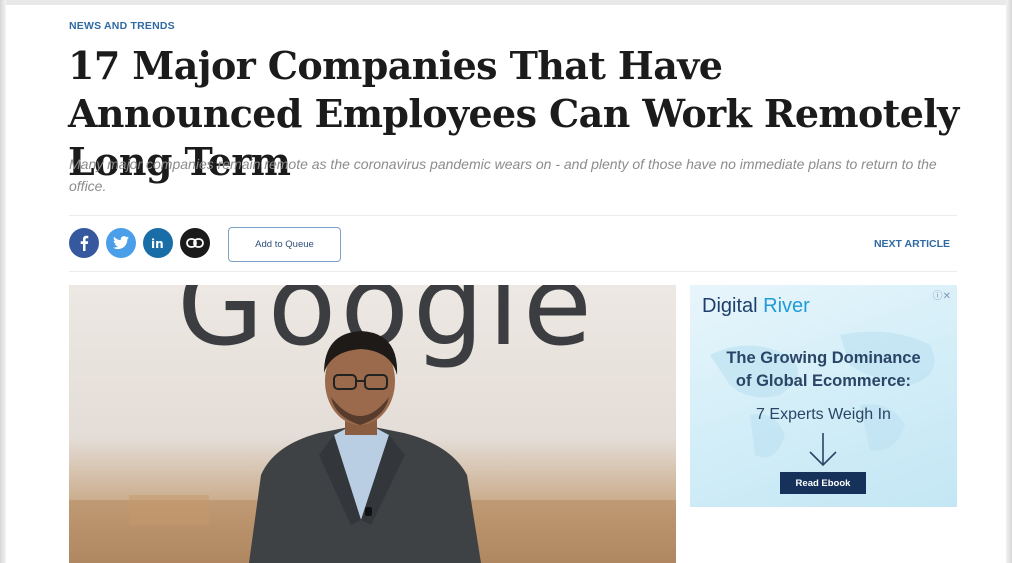 This screenshot has height=563, width=1012. What do you see at coordinates (823, 450) in the screenshot?
I see `arrow-down-icon` at bounding box center [823, 450].